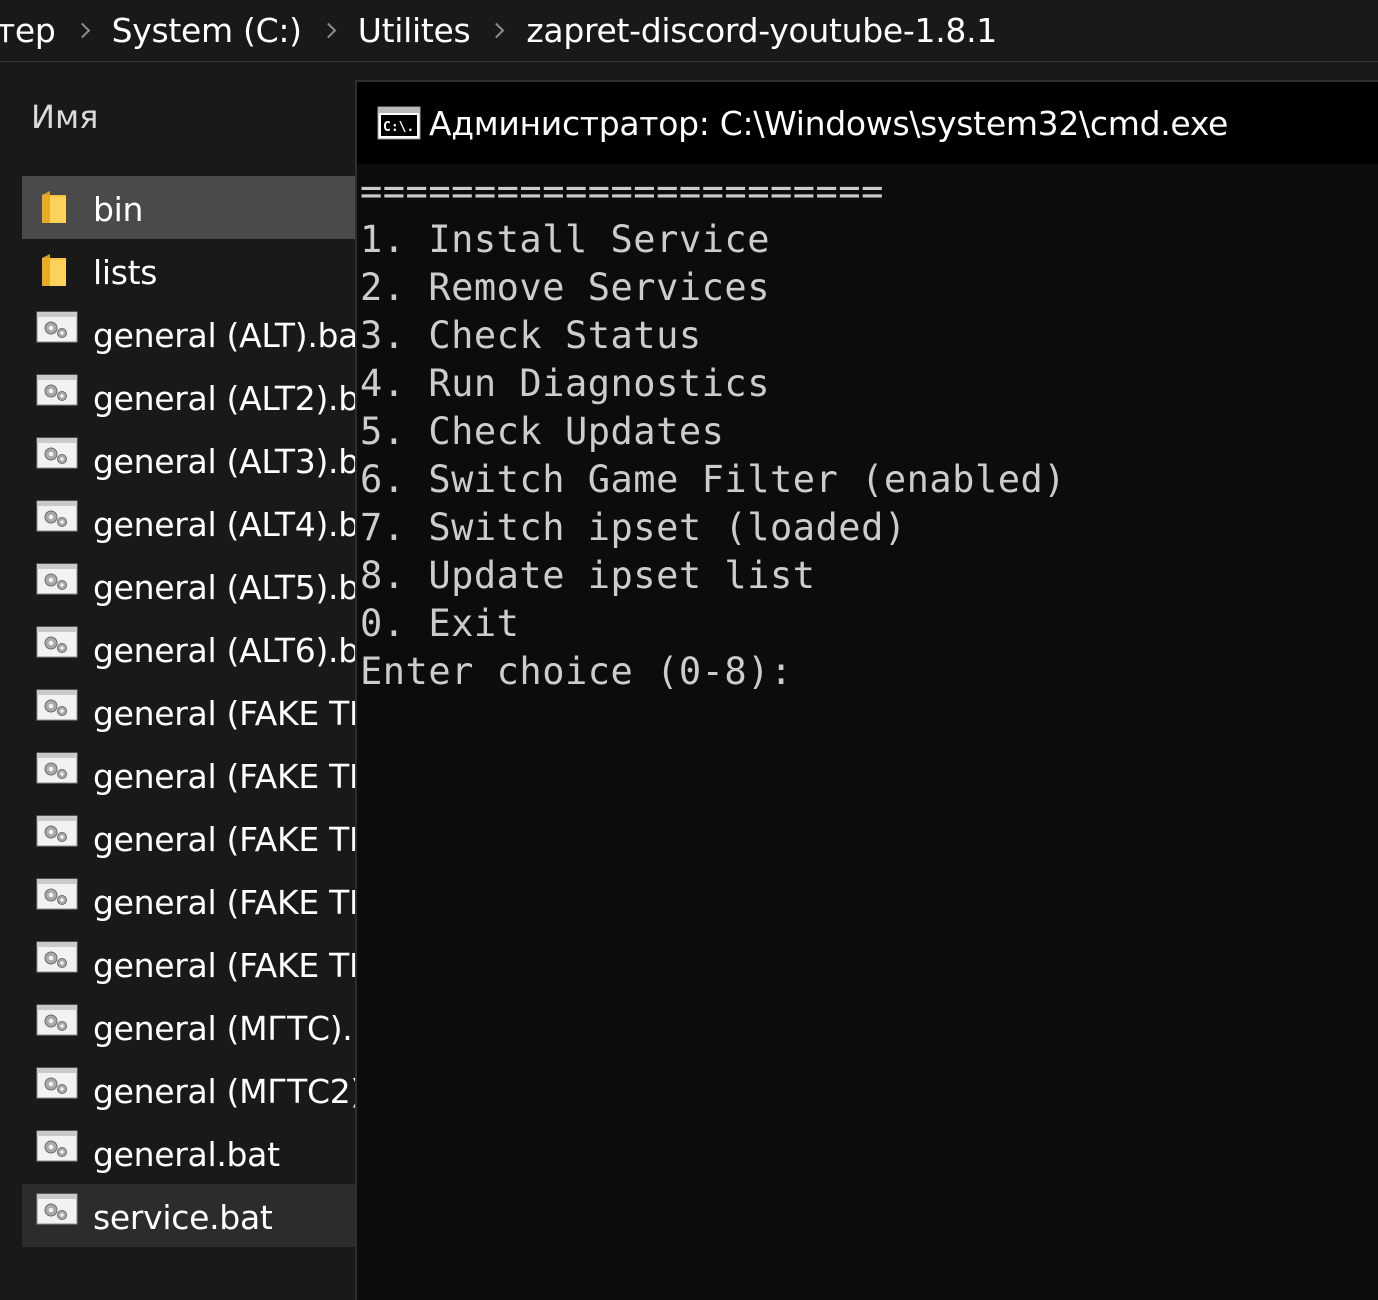 The image size is (1378, 1300). What do you see at coordinates (565, 287) in the screenshot?
I see `console-line: 2. Remove Services` at bounding box center [565, 287].